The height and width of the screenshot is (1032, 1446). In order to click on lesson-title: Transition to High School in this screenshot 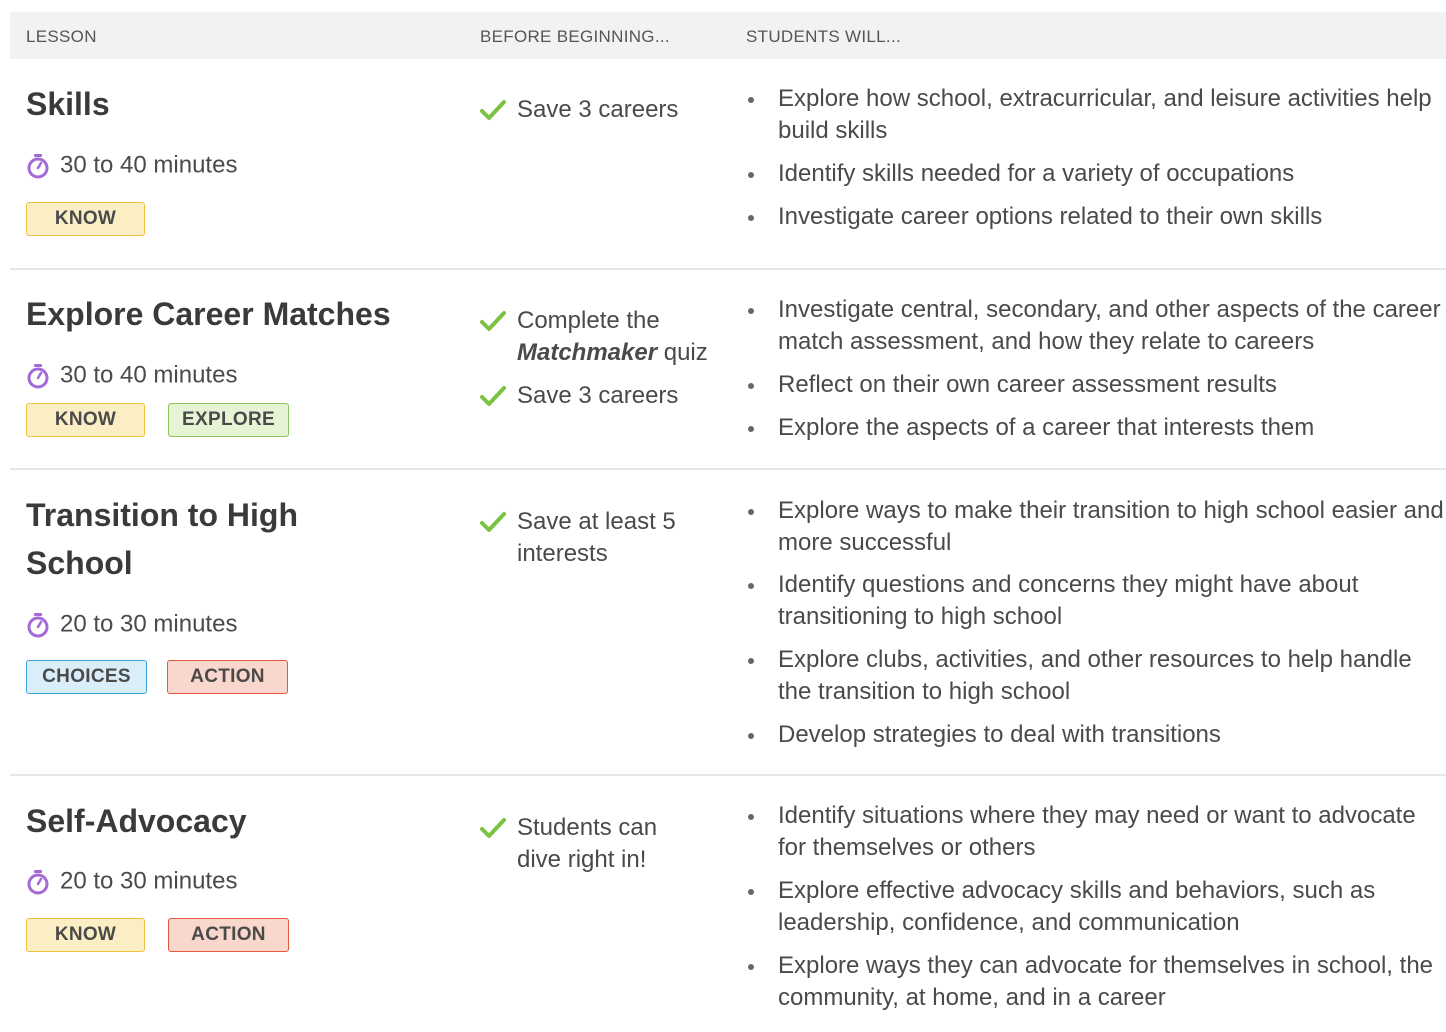, I will do `click(196, 539)`.